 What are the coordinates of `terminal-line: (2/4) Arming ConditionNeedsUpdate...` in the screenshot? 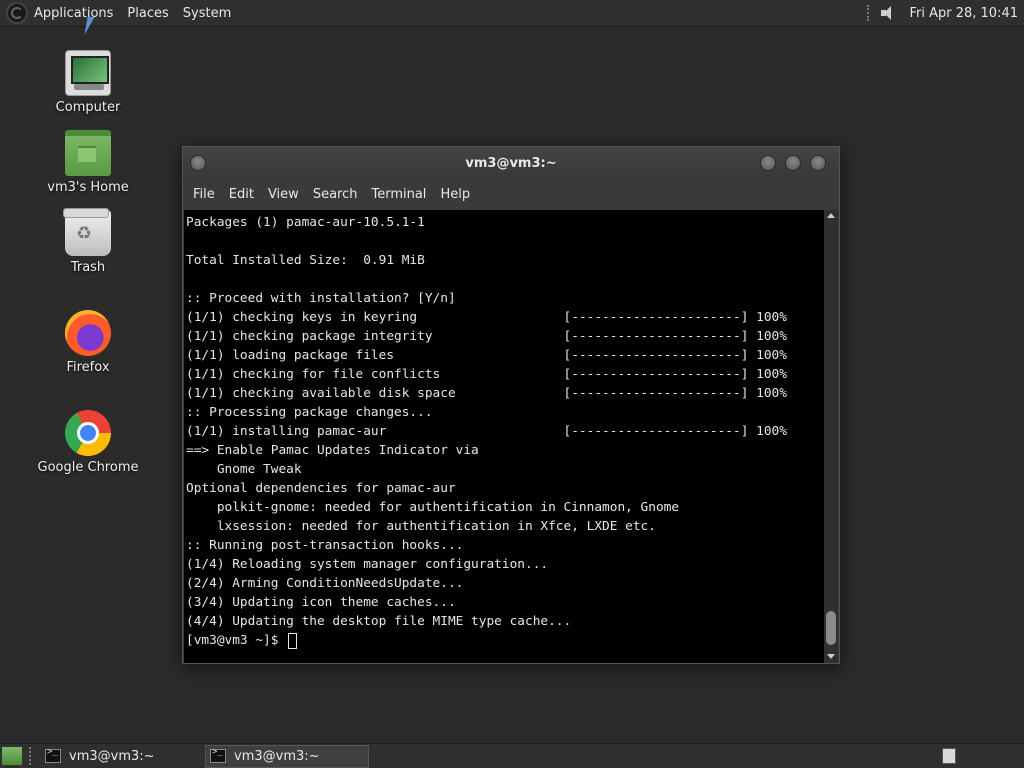 It's located at (325, 583).